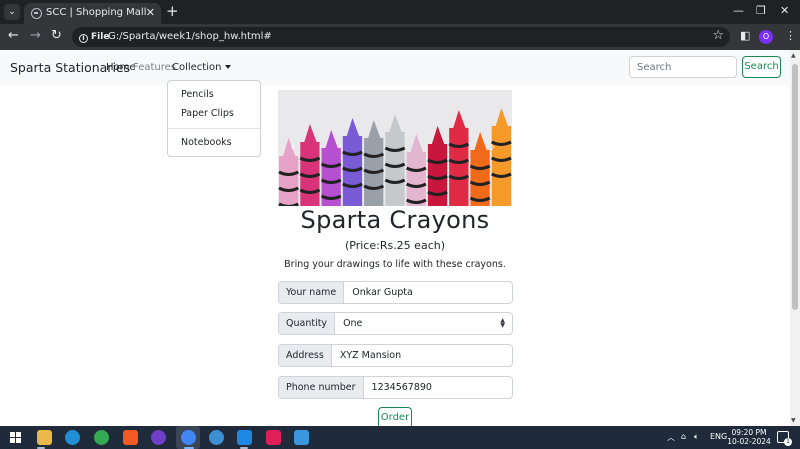 This screenshot has width=800, height=449. What do you see at coordinates (197, 94) in the screenshot?
I see `dropdown-item-pencils: Pencils` at bounding box center [197, 94].